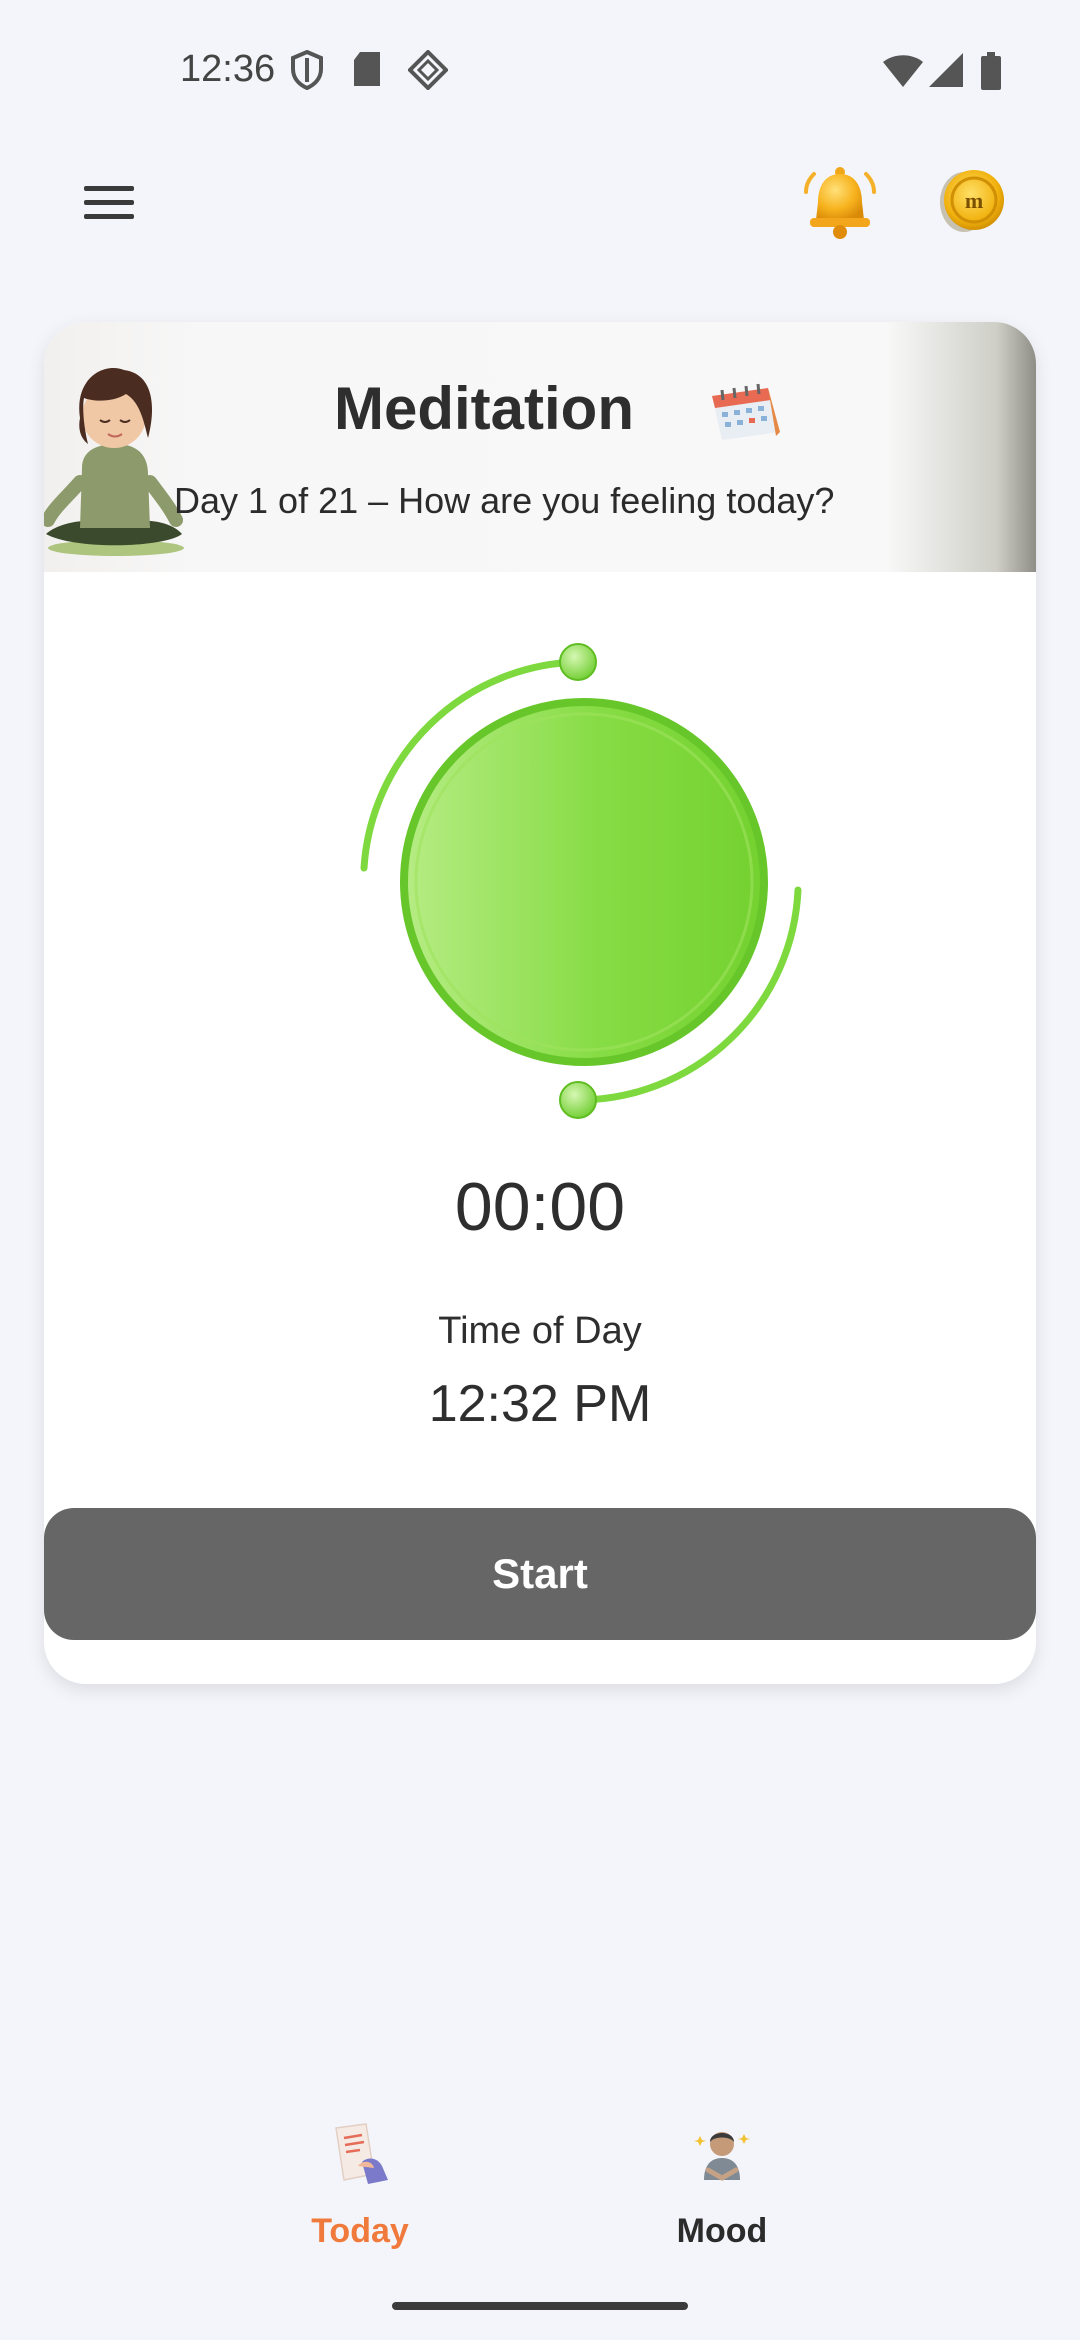  I want to click on nav-item-mood: Mood, so click(722, 2187).